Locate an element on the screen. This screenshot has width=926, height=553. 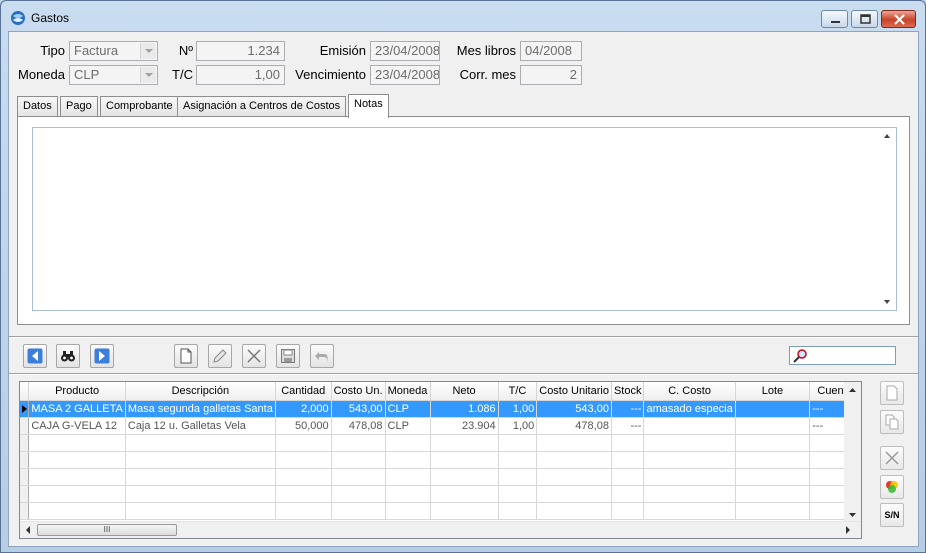
find-button is located at coordinates (68, 356).